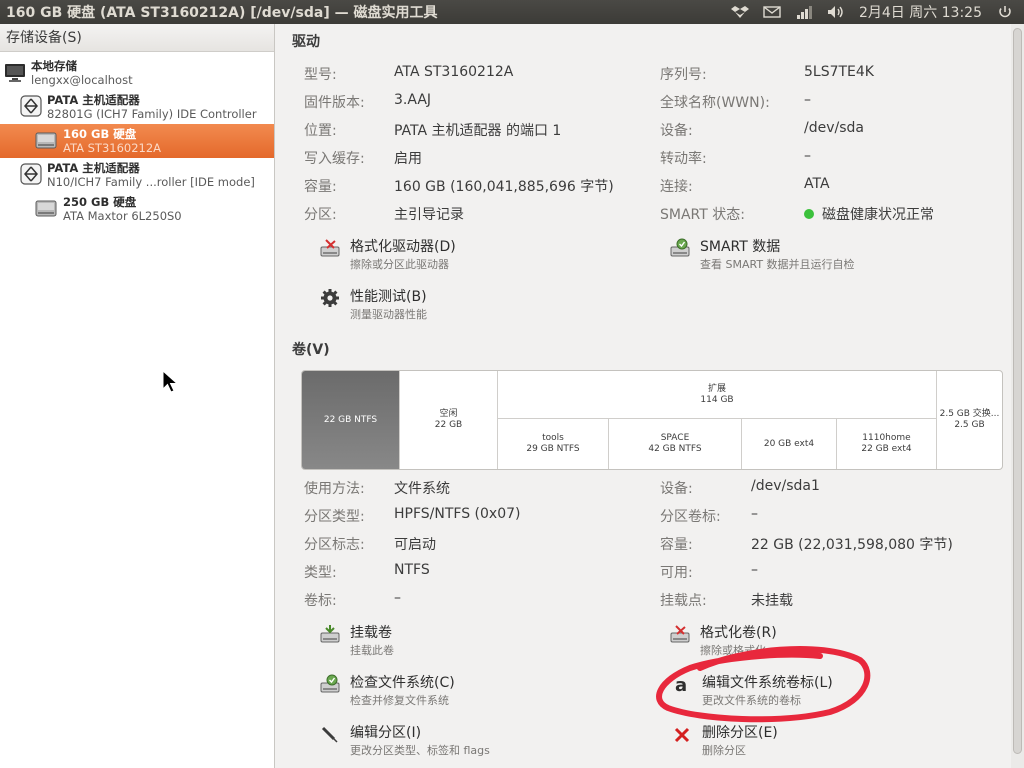 The width and height of the screenshot is (1024, 768). I want to click on scrollbar-thumb, so click(1017, 391).